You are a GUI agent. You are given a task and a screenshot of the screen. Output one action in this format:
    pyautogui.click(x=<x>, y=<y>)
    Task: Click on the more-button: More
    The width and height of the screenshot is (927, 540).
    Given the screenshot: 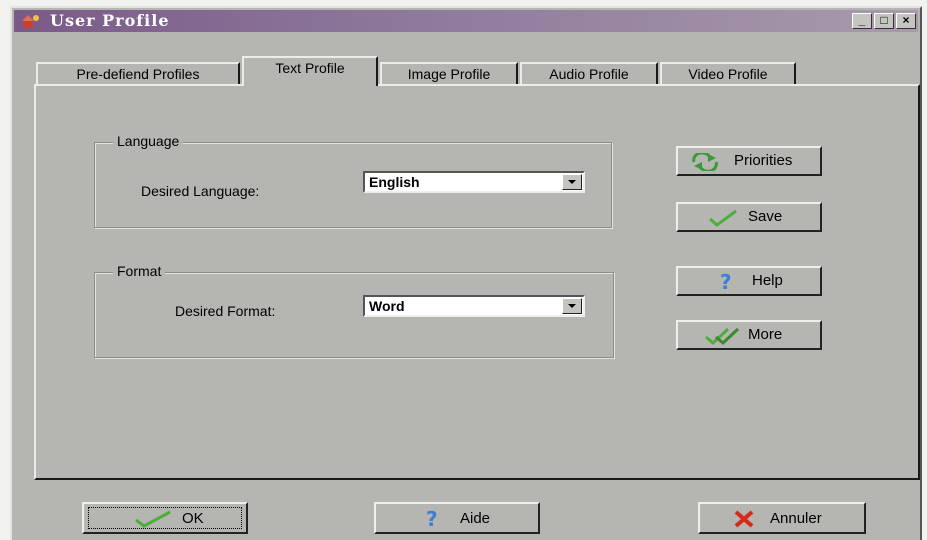 What is the action you would take?
    pyautogui.click(x=749, y=335)
    